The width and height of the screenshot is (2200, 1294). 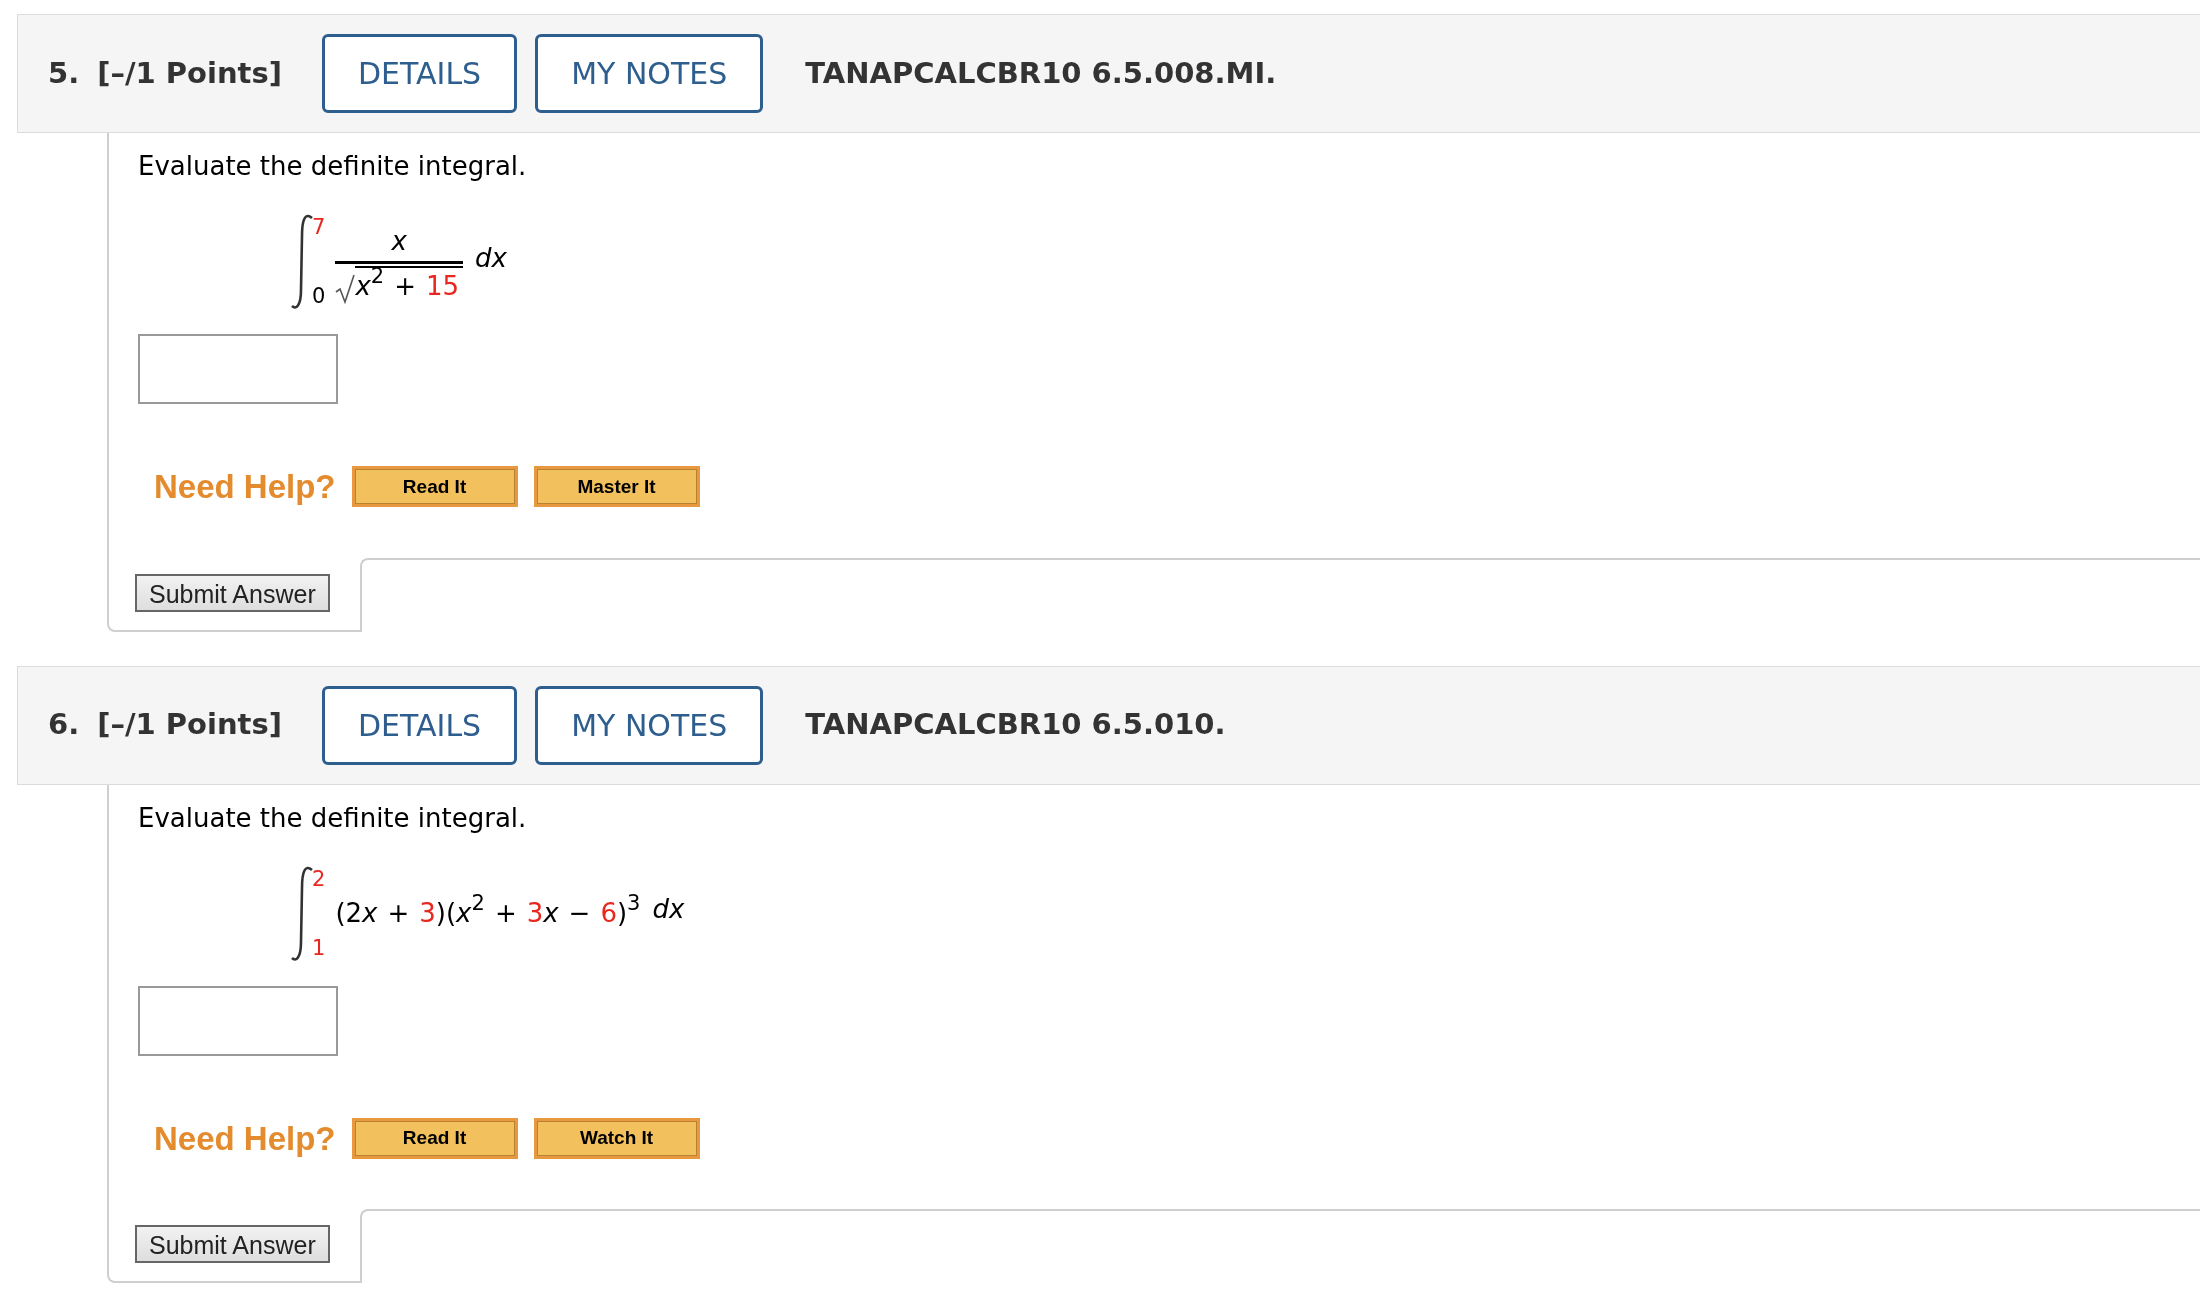 What do you see at coordinates (345, 288) in the screenshot?
I see `radical-sign-icon` at bounding box center [345, 288].